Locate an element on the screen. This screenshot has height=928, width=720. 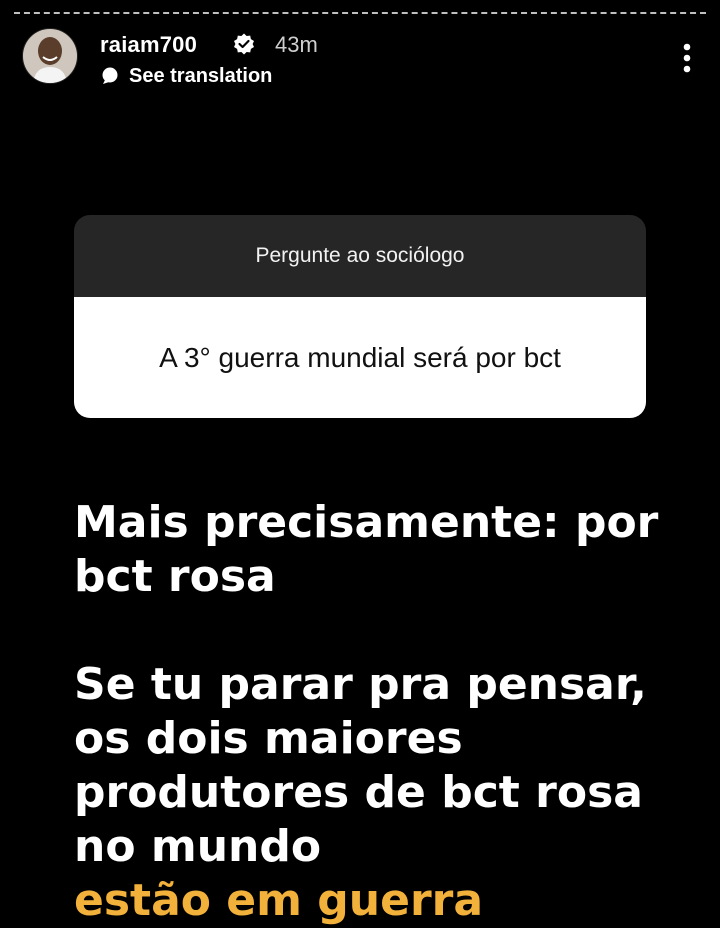
question-prompt: Pergunte ao sociólogo is located at coordinates (360, 255).